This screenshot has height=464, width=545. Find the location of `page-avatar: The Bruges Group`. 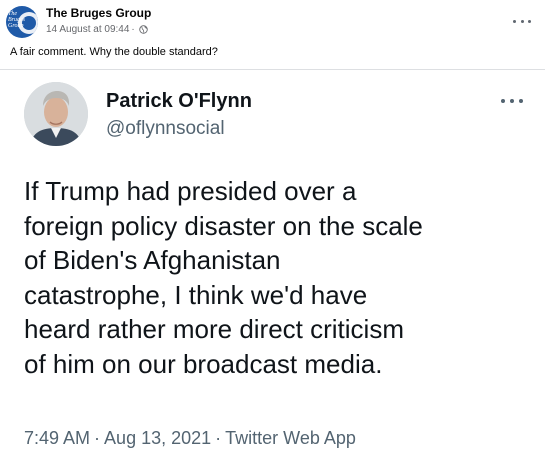

page-avatar: The Bruges Group is located at coordinates (22, 22).